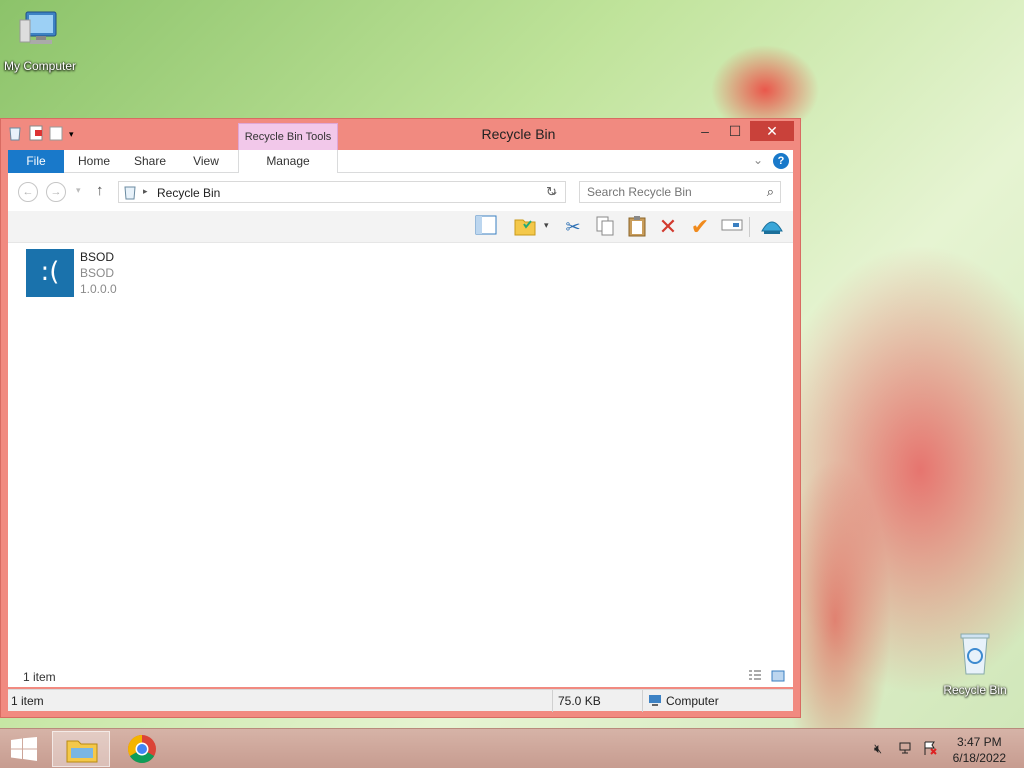 This screenshot has height=768, width=1024. I want to click on item-publisher: BSOD, so click(97, 273).